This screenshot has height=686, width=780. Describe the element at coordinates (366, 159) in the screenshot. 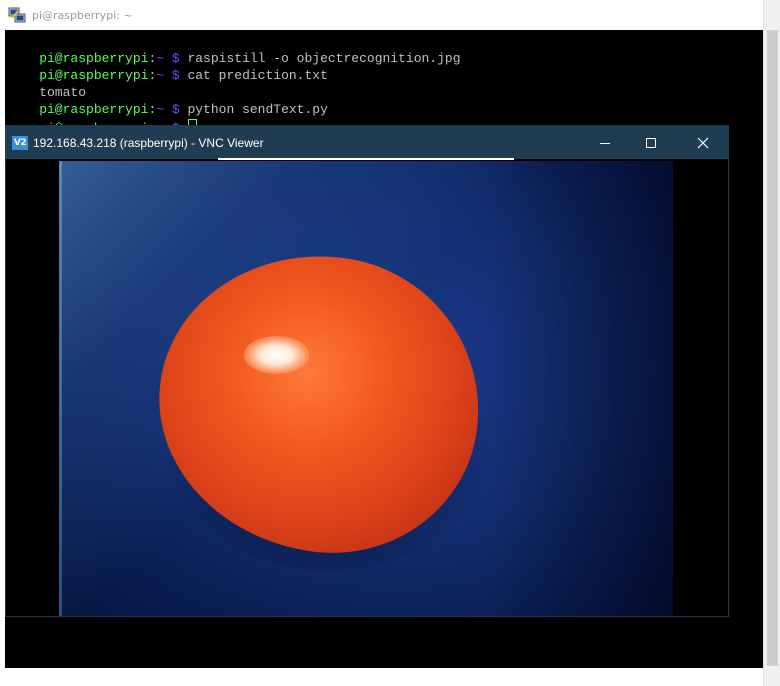

I see `vnc-toolbar-handle` at that location.